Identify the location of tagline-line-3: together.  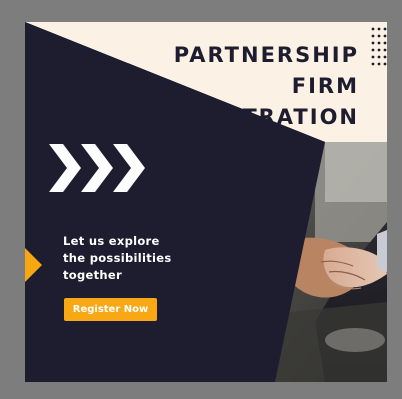
(92, 275).